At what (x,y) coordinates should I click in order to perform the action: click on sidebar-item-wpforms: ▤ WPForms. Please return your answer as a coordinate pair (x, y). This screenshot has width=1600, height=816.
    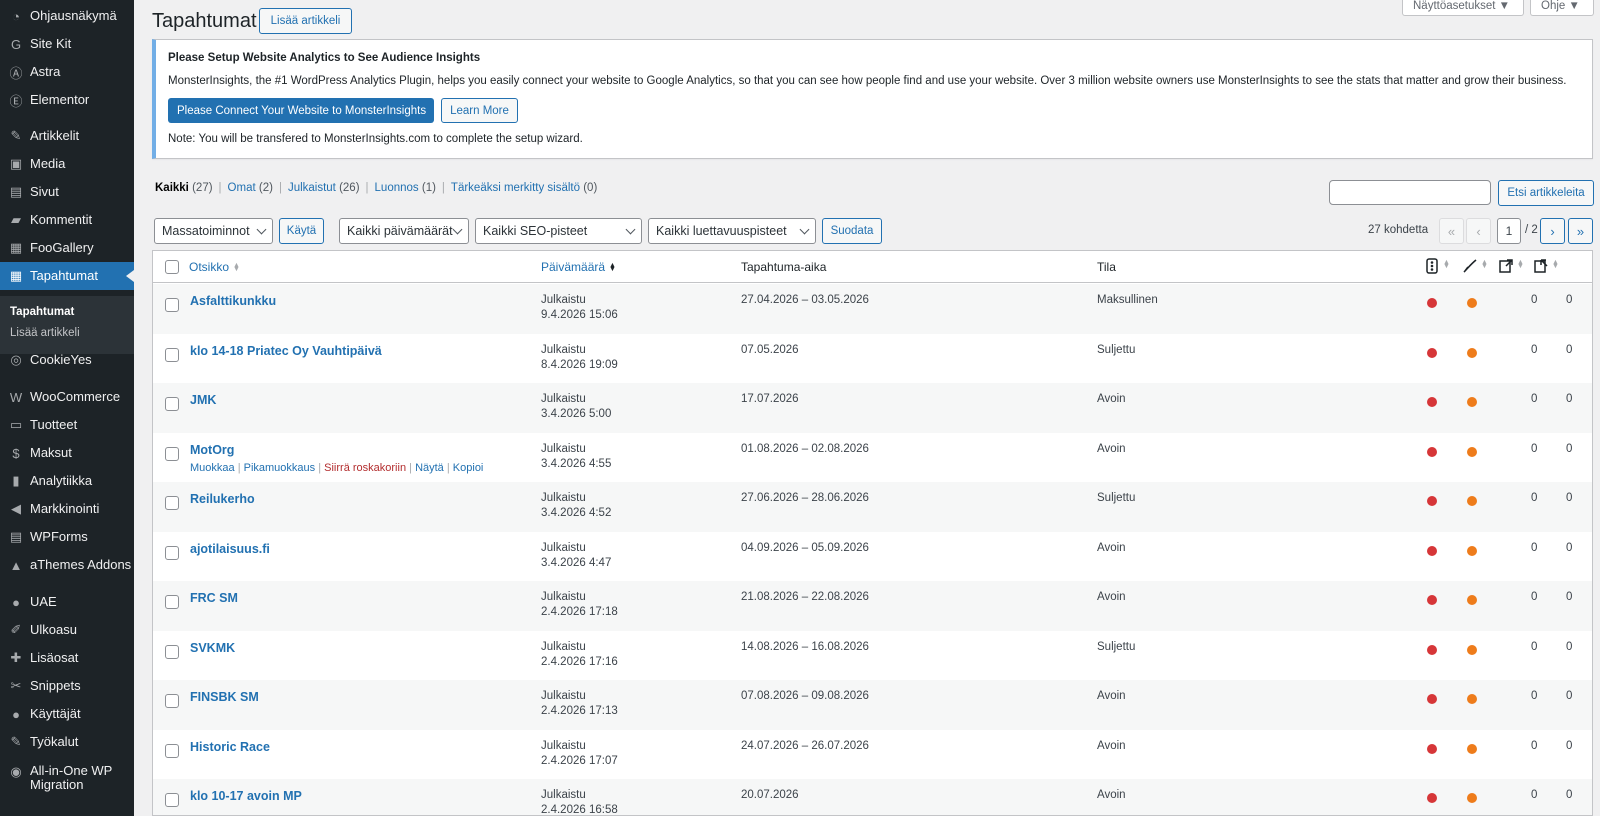
    Looking at the image, I should click on (67, 537).